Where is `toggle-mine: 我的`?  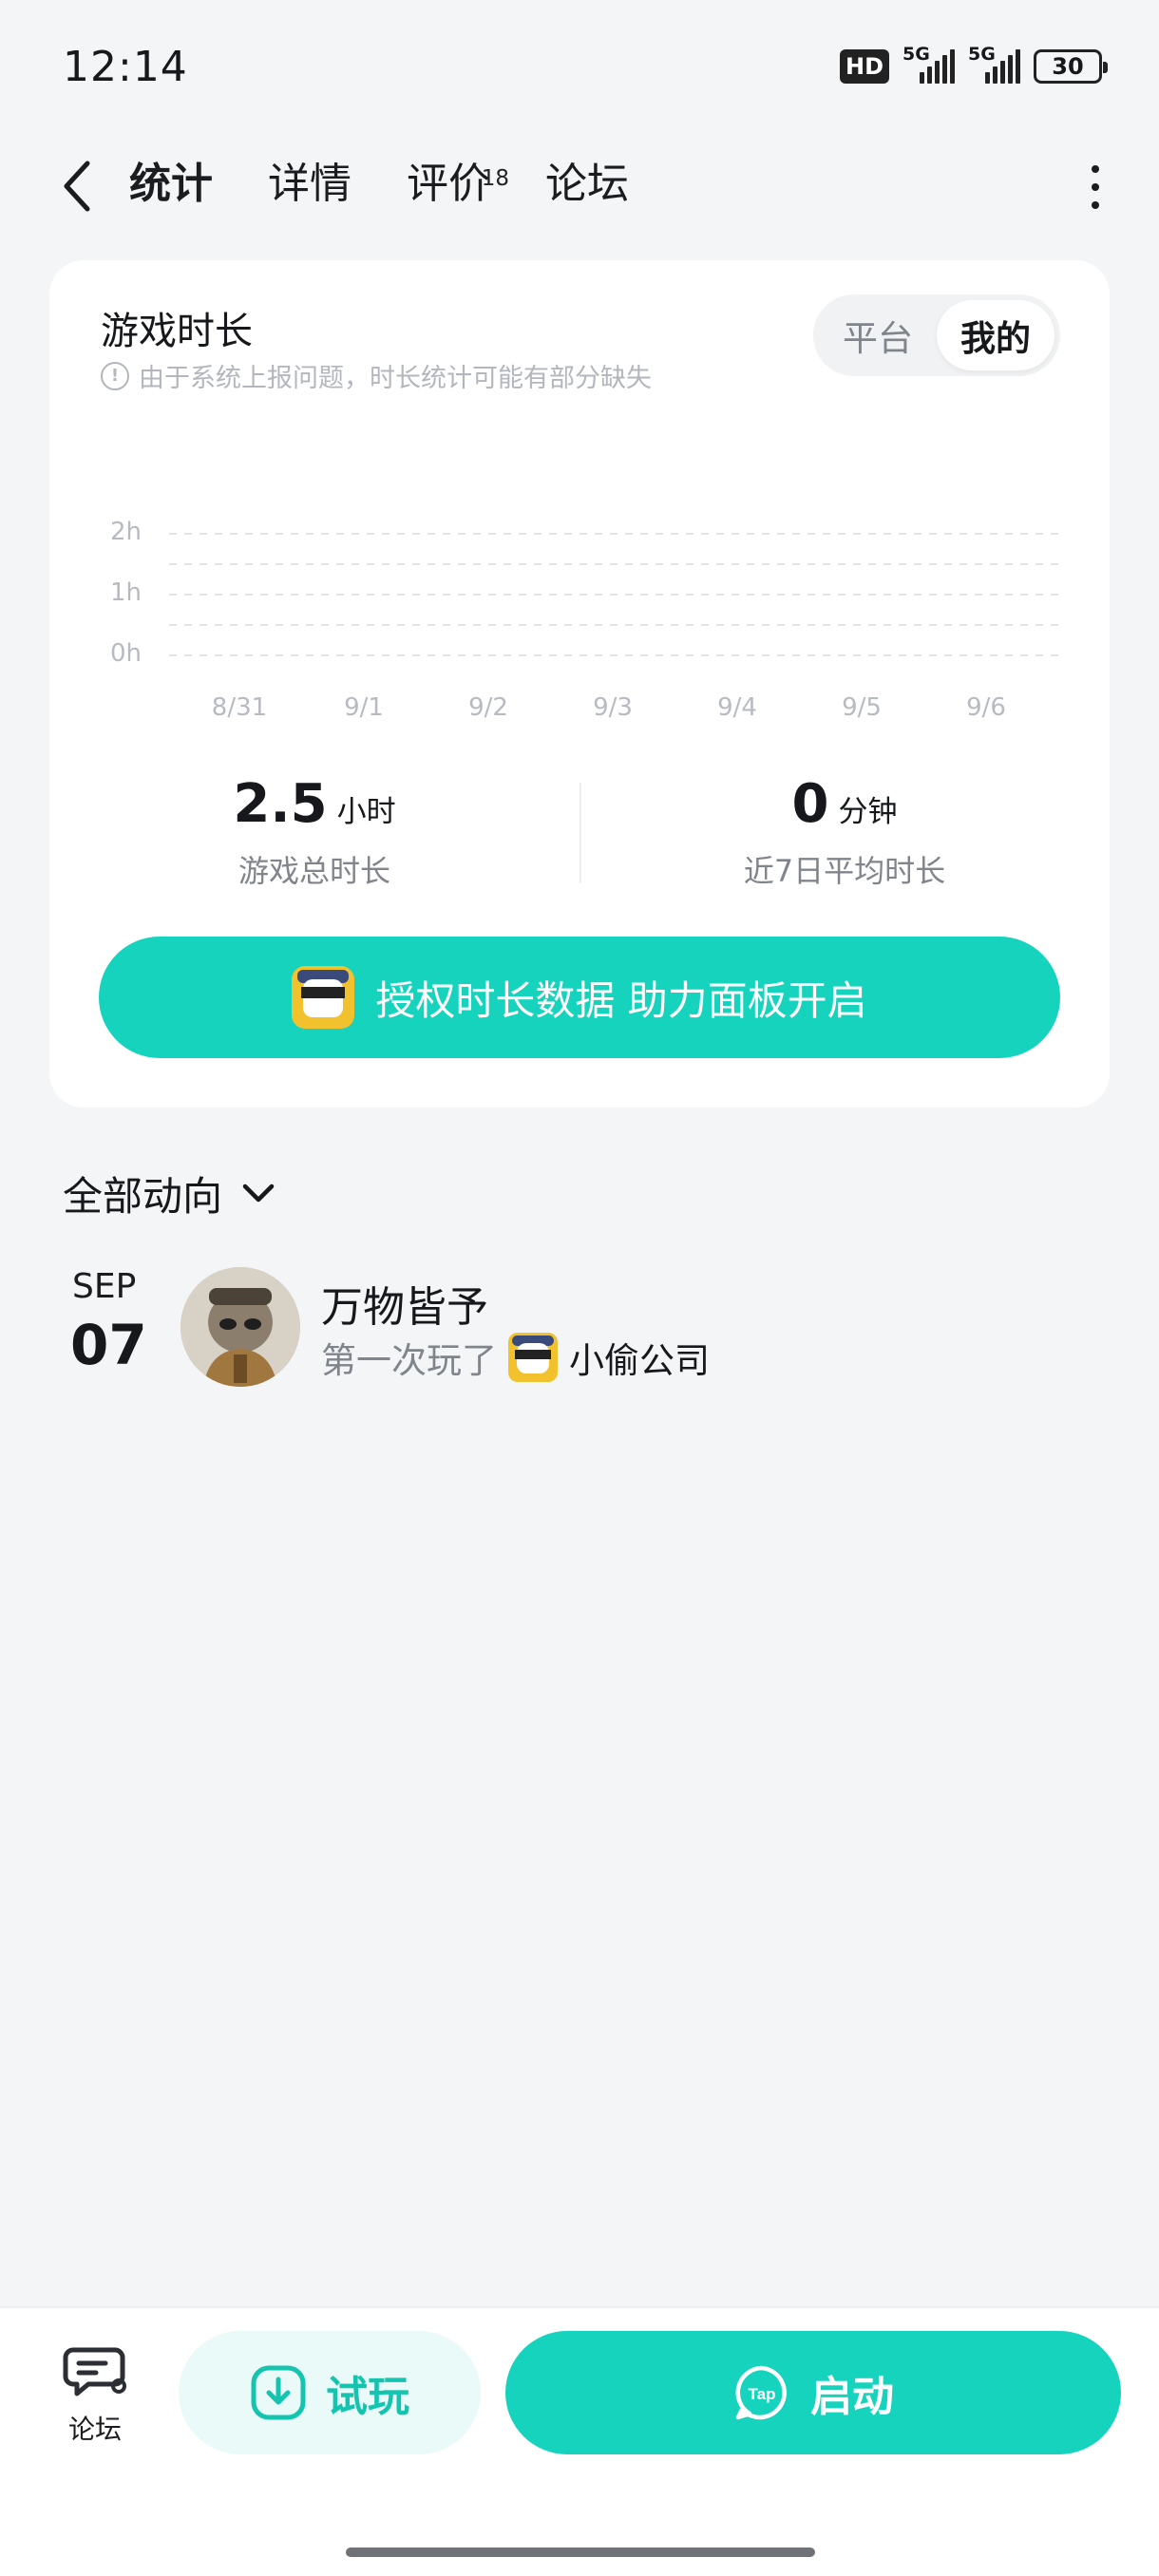
toggle-mine: 我的 is located at coordinates (995, 335).